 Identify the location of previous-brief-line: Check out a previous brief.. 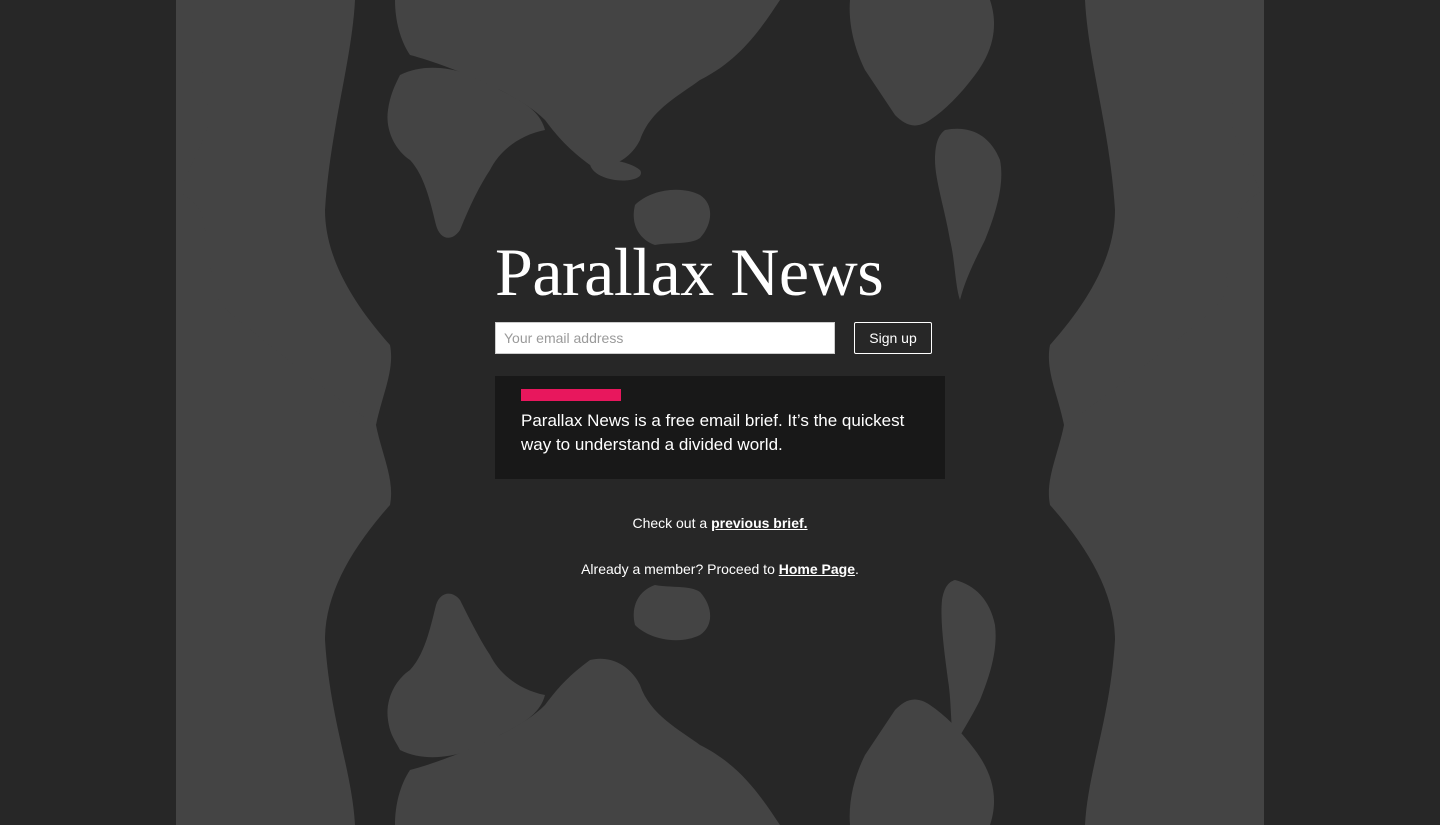
(720, 523).